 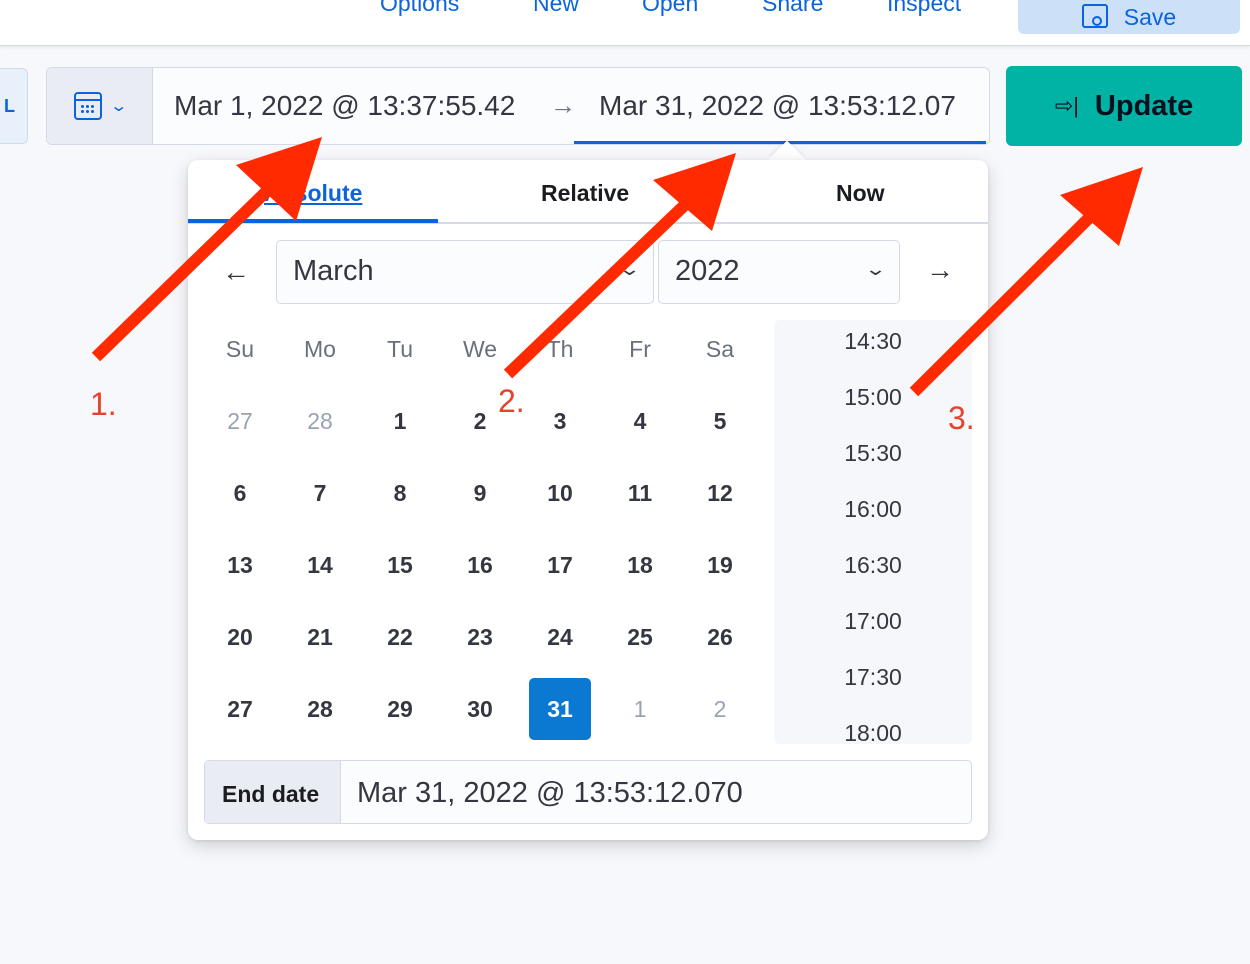 I want to click on calendar-day: 19, so click(x=720, y=565).